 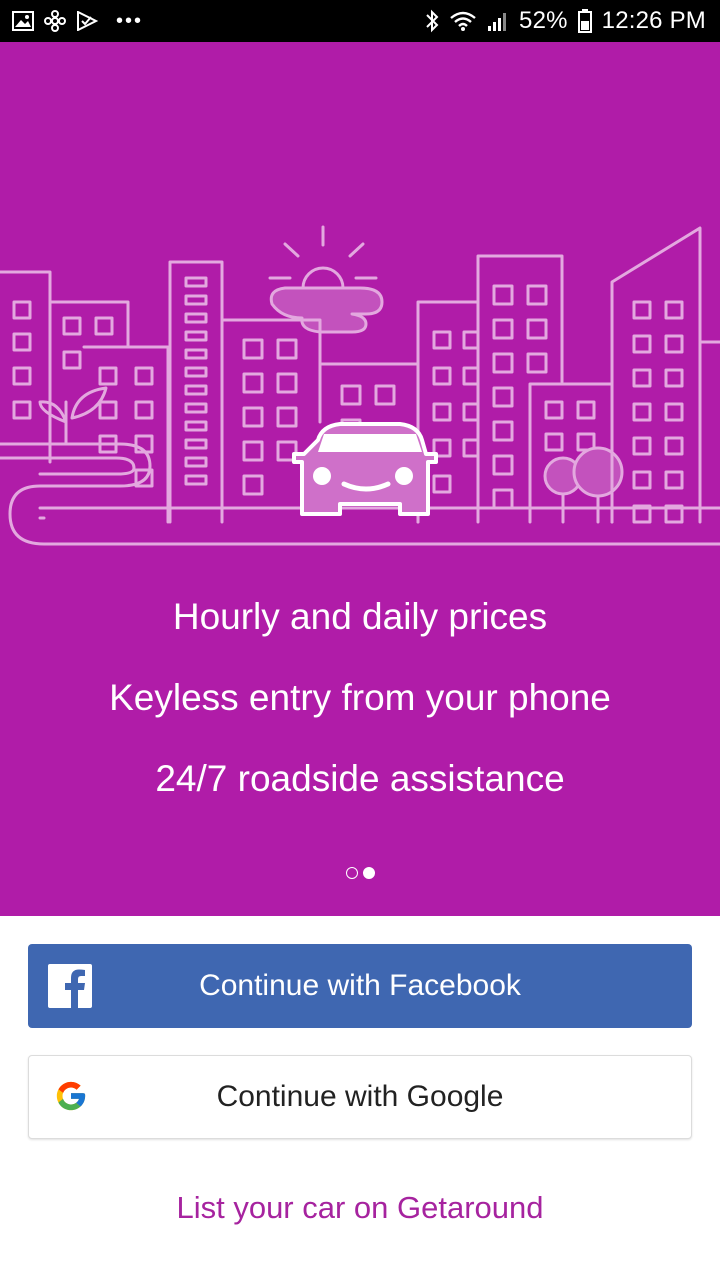 I want to click on continue-with-google-button: Continue with Google, so click(x=360, y=1097).